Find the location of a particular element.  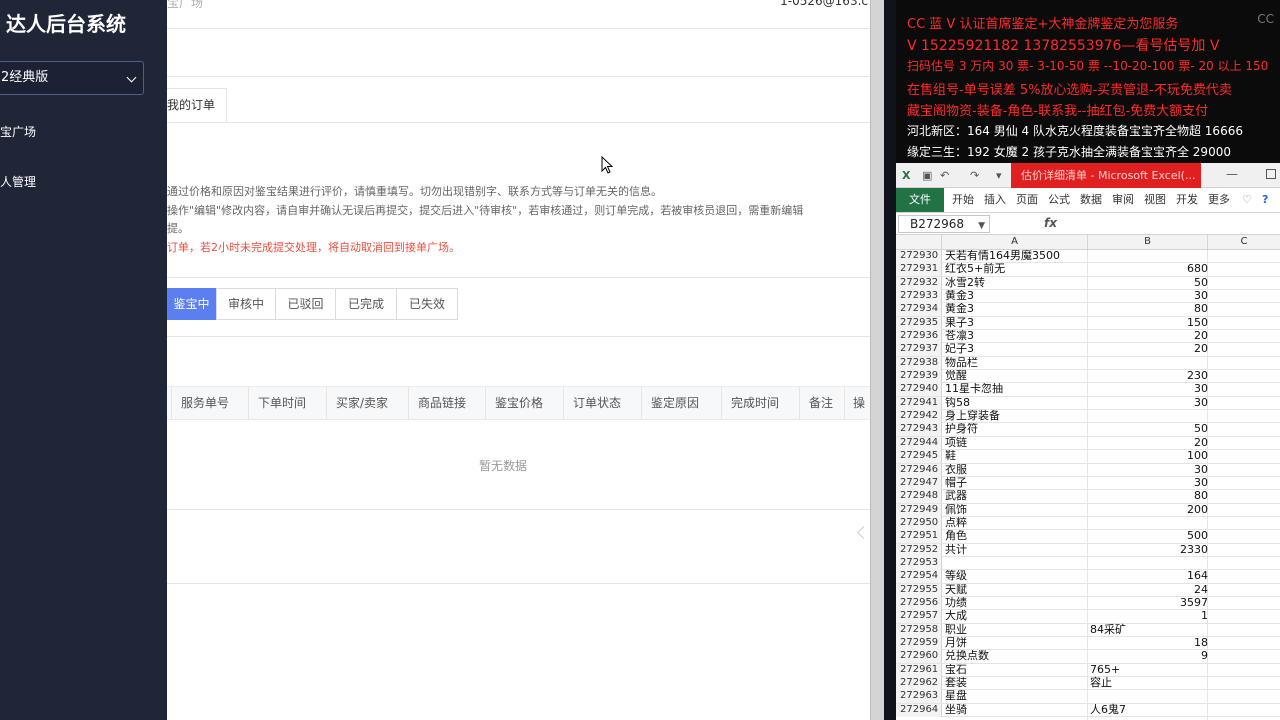

cell-a: 佩饰 is located at coordinates (1015, 510).